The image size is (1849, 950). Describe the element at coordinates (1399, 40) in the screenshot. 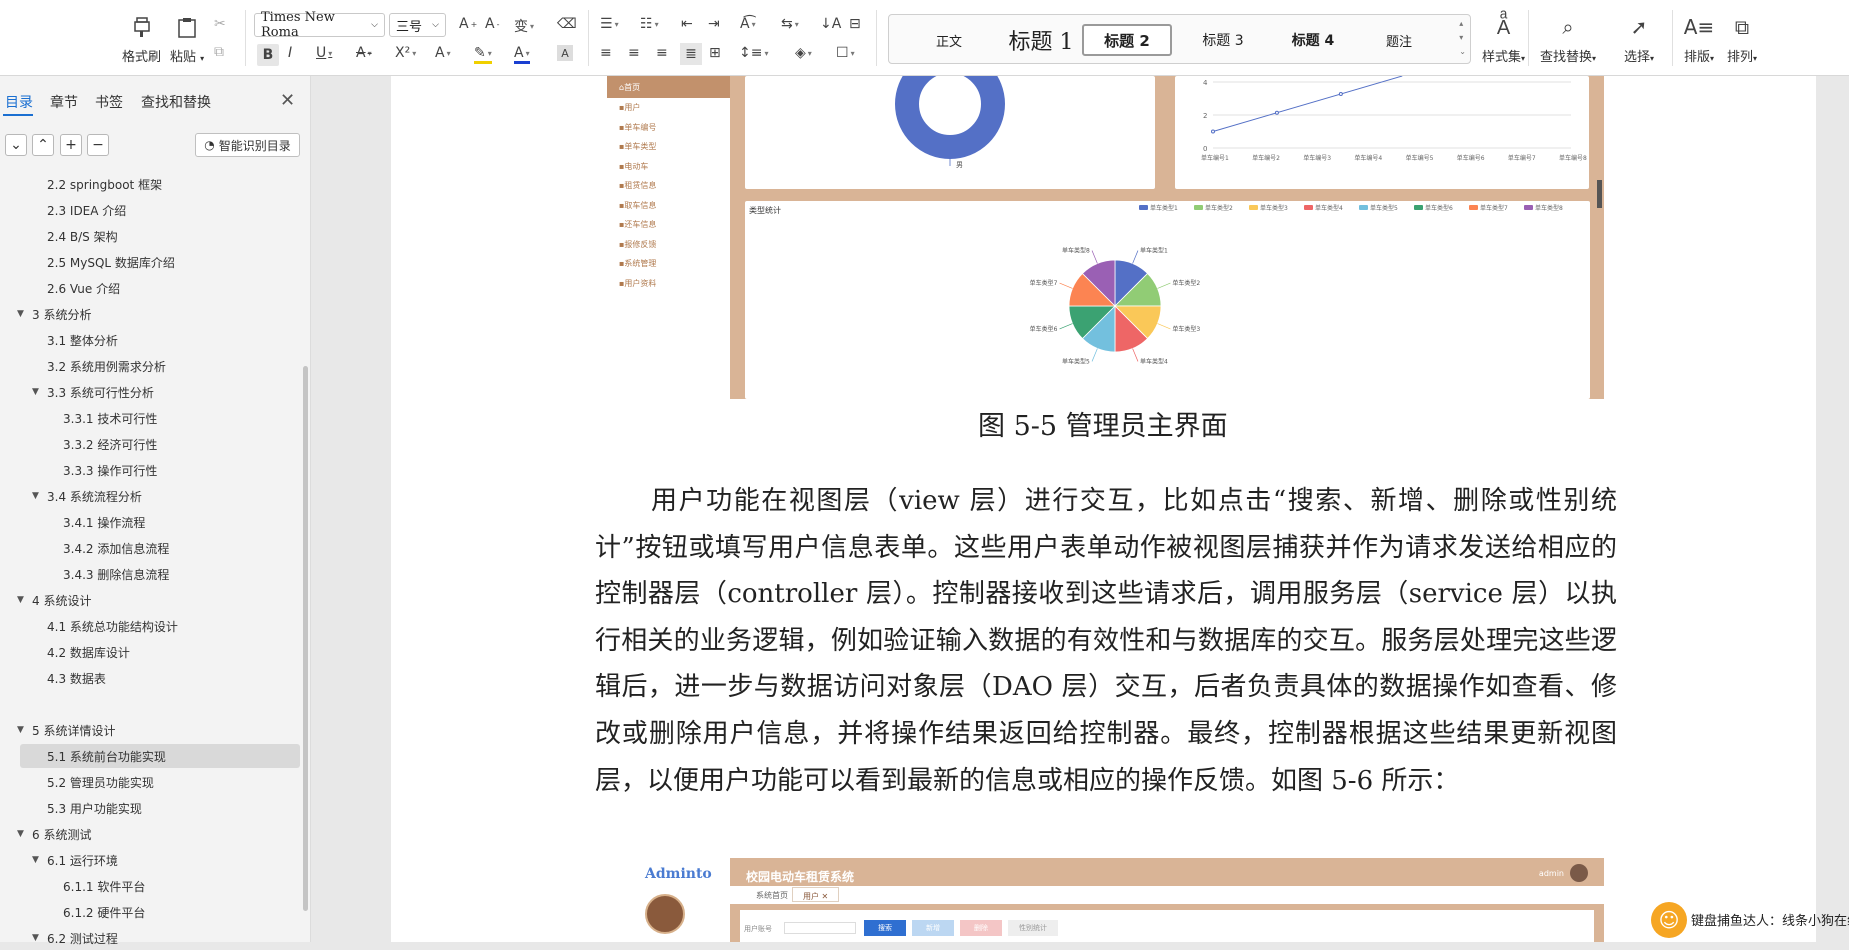

I see `style-caption: 题注` at that location.